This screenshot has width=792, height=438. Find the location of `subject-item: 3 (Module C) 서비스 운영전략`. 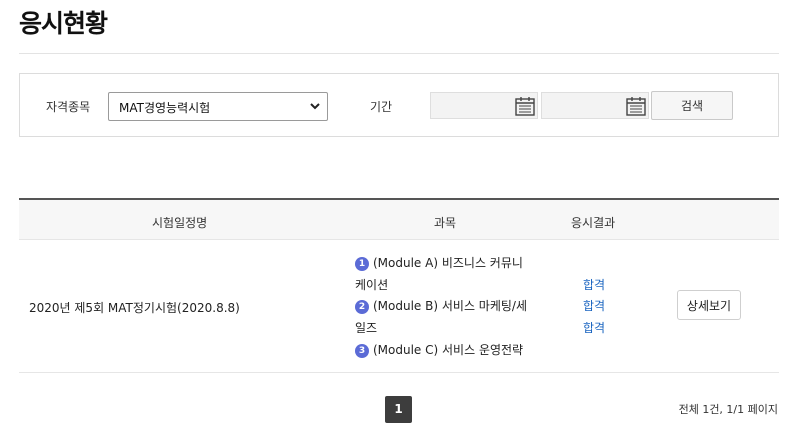

subject-item: 3 (Module C) 서비스 운영전략 is located at coordinates (439, 349).